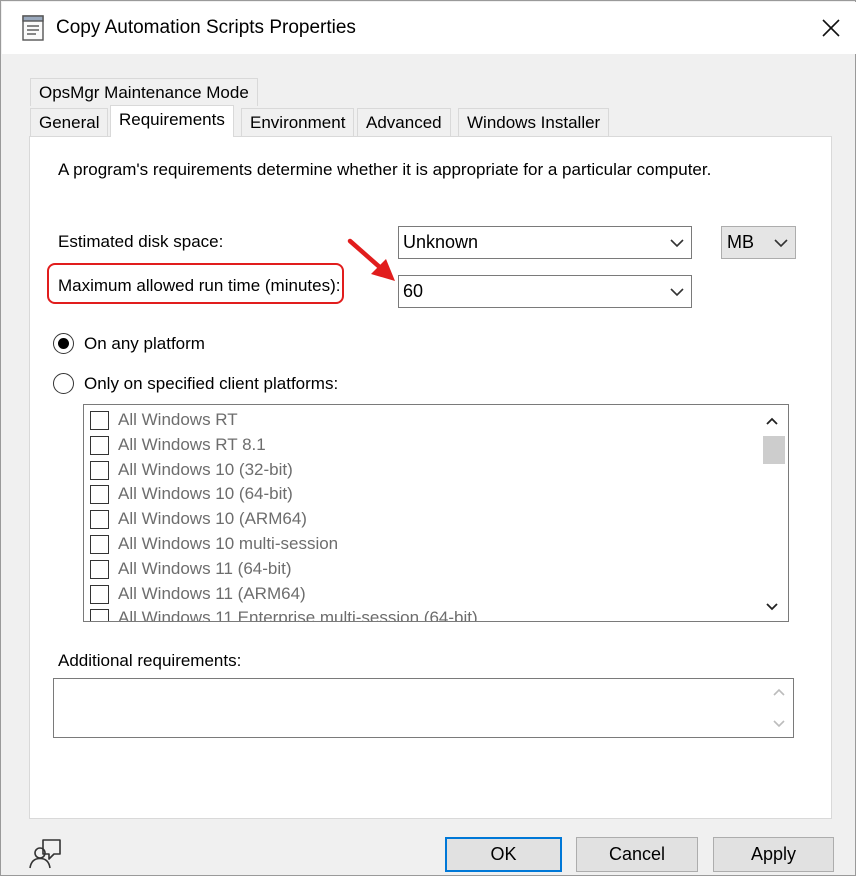 Image resolution: width=858 pixels, height=878 pixels. What do you see at coordinates (211, 384) in the screenshot?
I see `radio-specified-platforms-label: Only on specified client platforms:` at bounding box center [211, 384].